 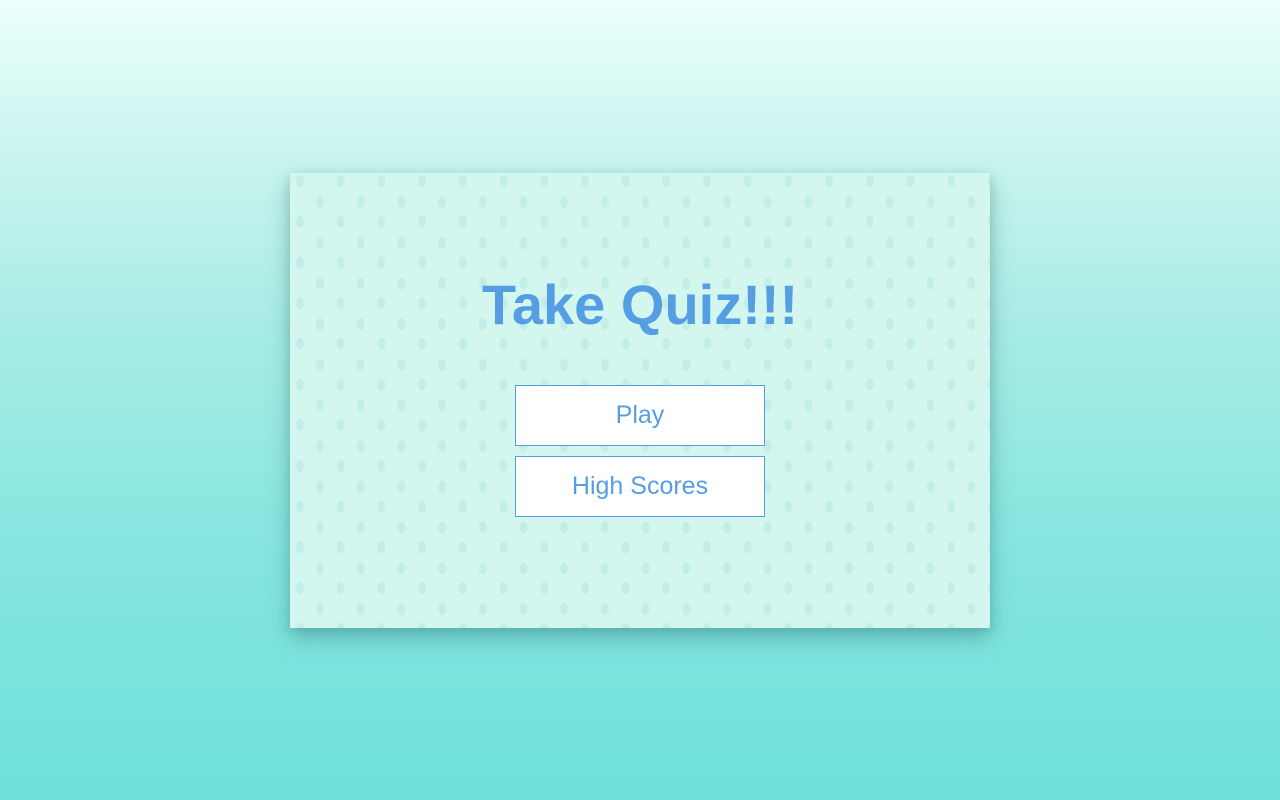 I want to click on play-button: Play, so click(x=640, y=415).